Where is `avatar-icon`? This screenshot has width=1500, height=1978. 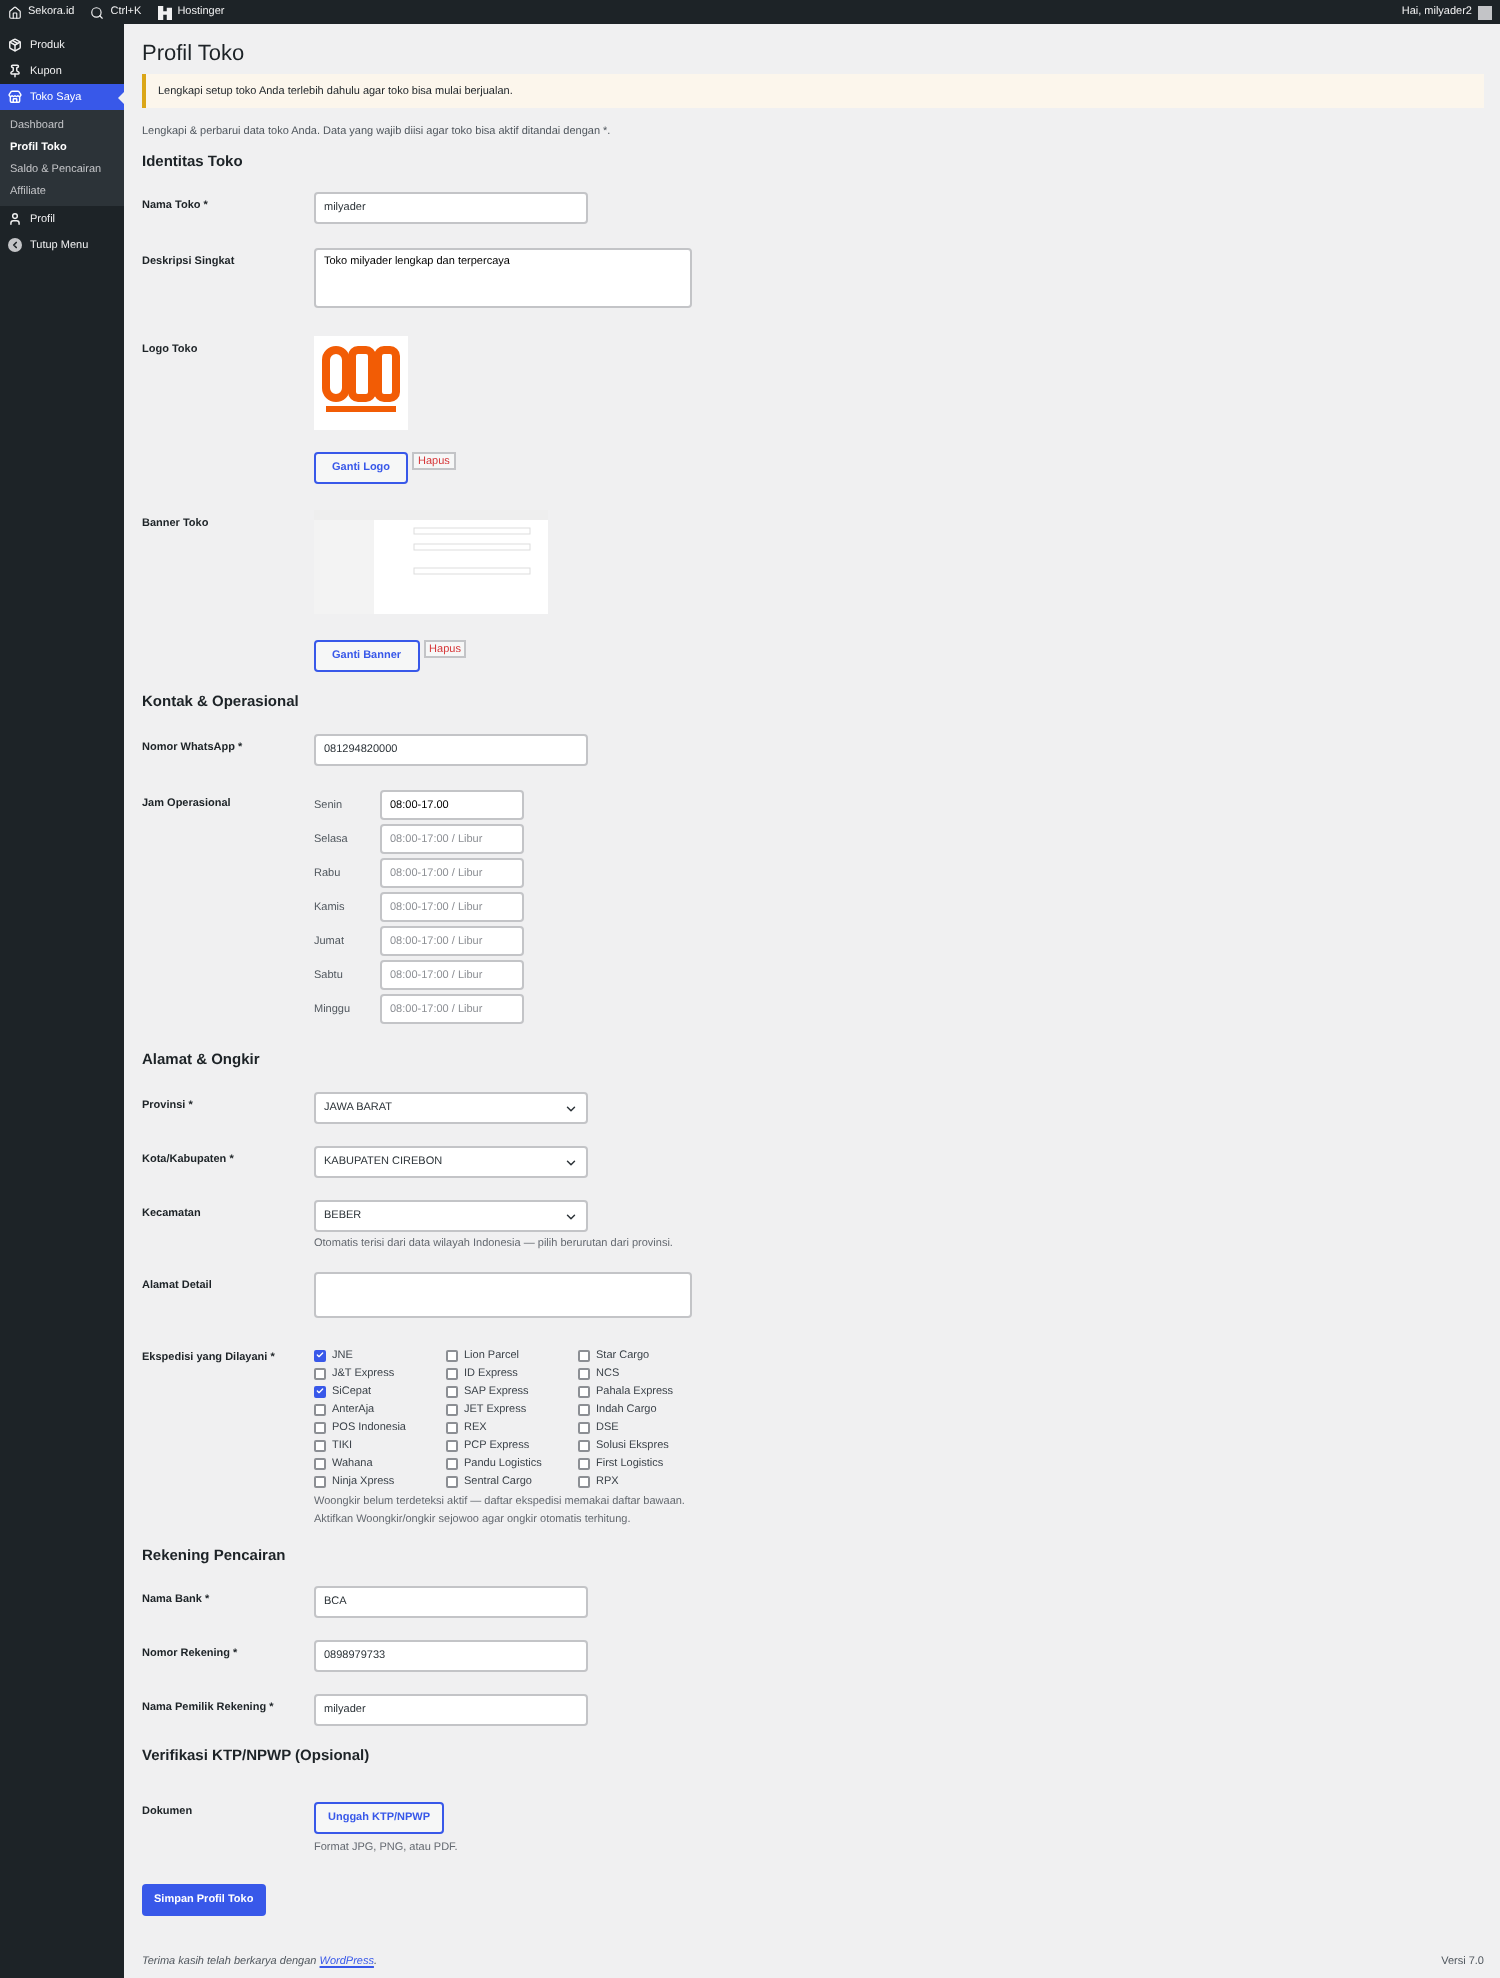 avatar-icon is located at coordinates (1485, 12).